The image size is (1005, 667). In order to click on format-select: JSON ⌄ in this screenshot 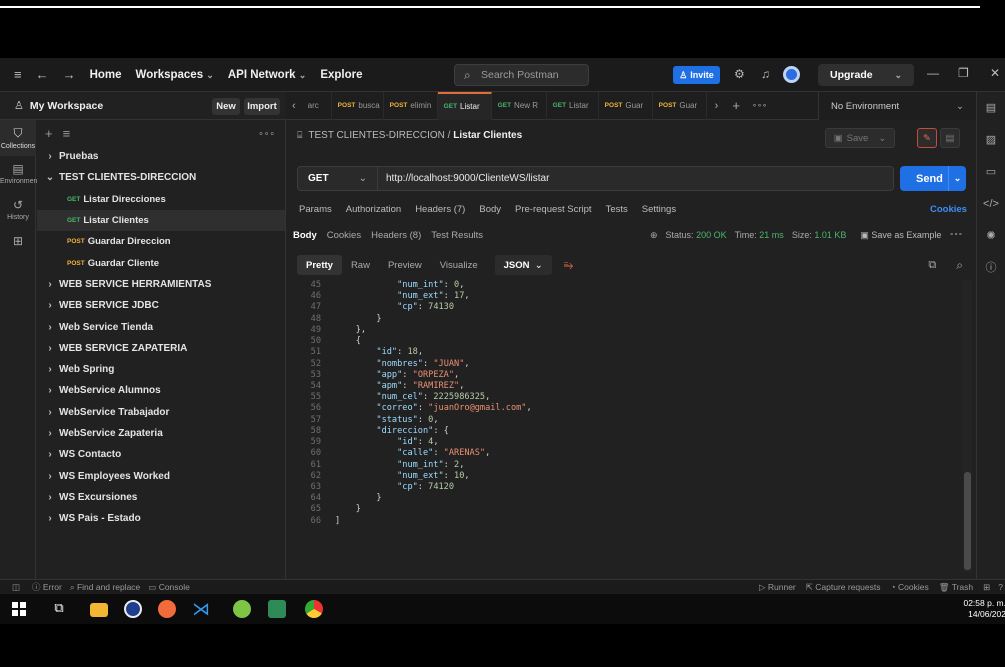, I will do `click(523, 265)`.